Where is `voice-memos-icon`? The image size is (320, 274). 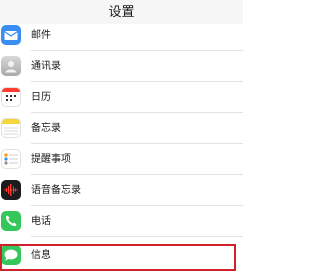
voice-memos-icon is located at coordinates (11, 190).